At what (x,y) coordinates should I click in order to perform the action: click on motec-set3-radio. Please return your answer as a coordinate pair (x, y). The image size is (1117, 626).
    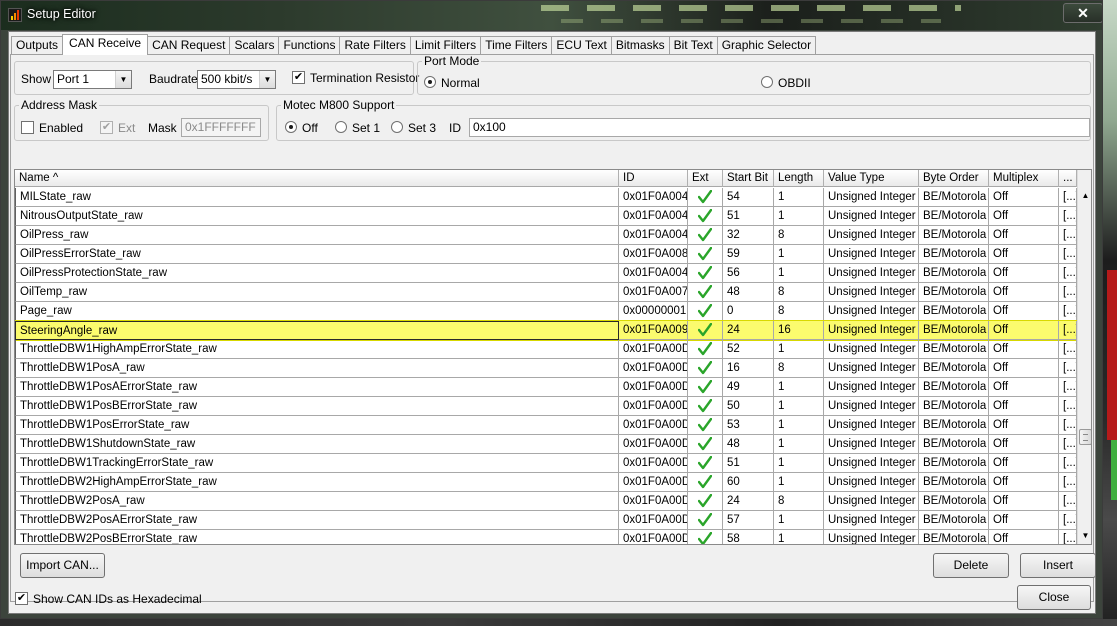
    Looking at the image, I should click on (397, 127).